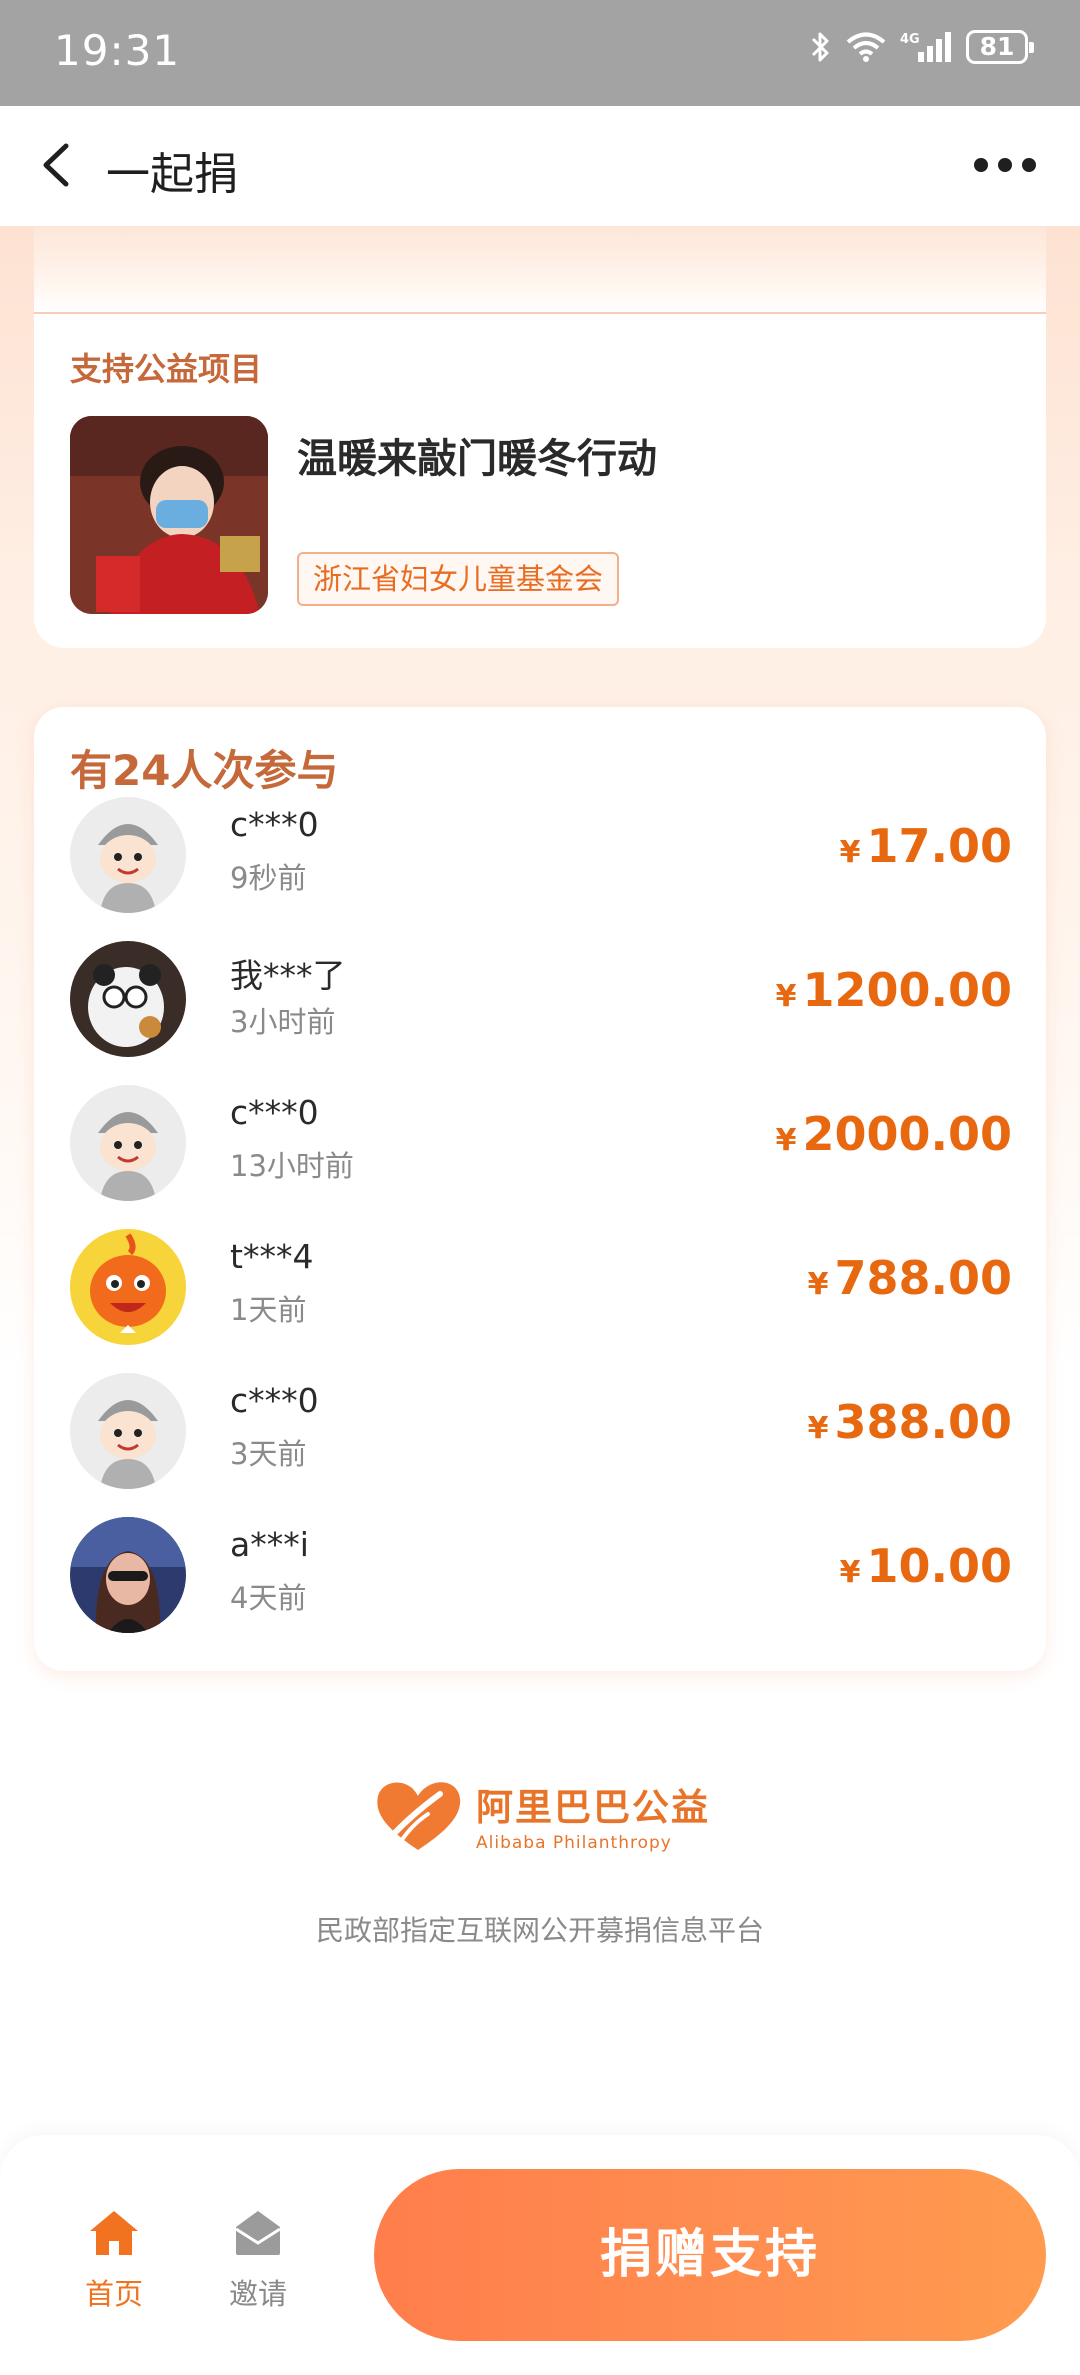  What do you see at coordinates (540, 1287) in the screenshot?
I see `donor-row: t***4 1天前 ¥ 788.00` at bounding box center [540, 1287].